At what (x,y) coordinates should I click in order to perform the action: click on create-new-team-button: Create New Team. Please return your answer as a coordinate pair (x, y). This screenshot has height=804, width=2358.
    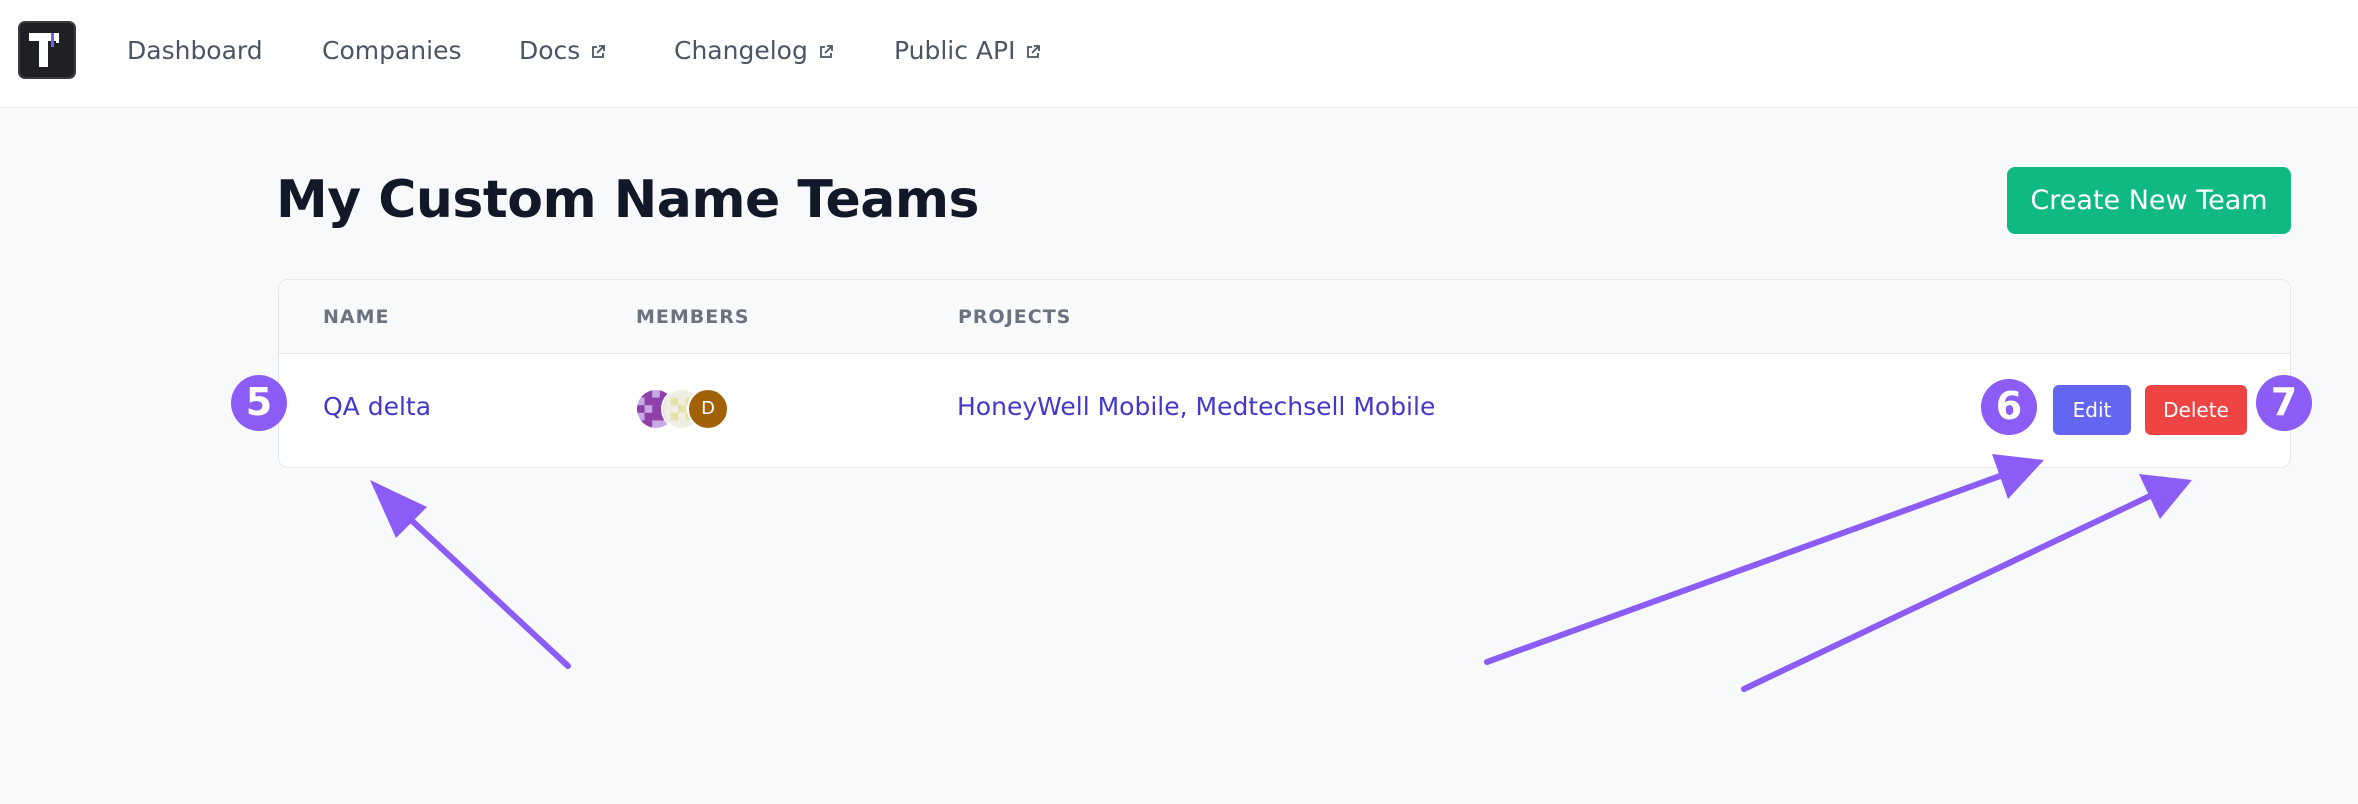
    Looking at the image, I should click on (2149, 200).